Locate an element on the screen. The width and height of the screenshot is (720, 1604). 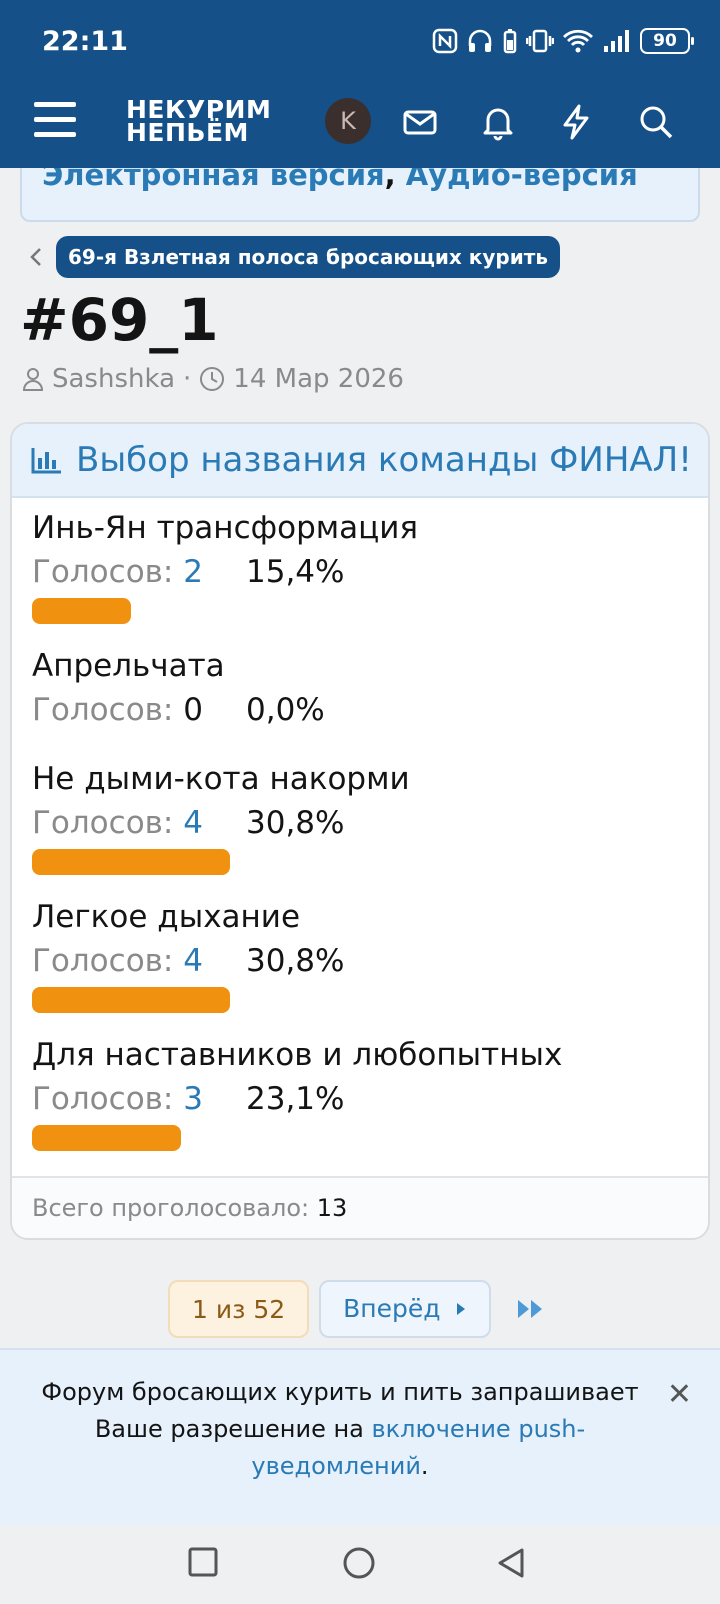
page-indicator: 1 из 52 is located at coordinates (239, 1309).